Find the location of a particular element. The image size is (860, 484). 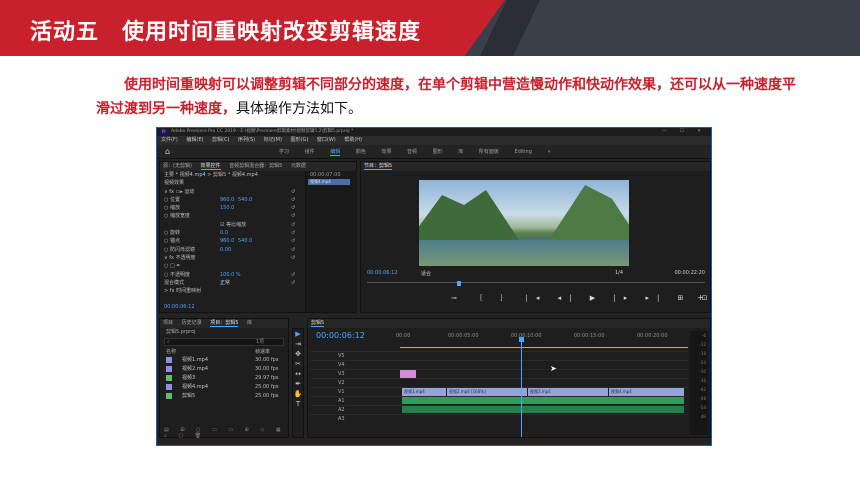

track-v2: V2 is located at coordinates (499, 382).